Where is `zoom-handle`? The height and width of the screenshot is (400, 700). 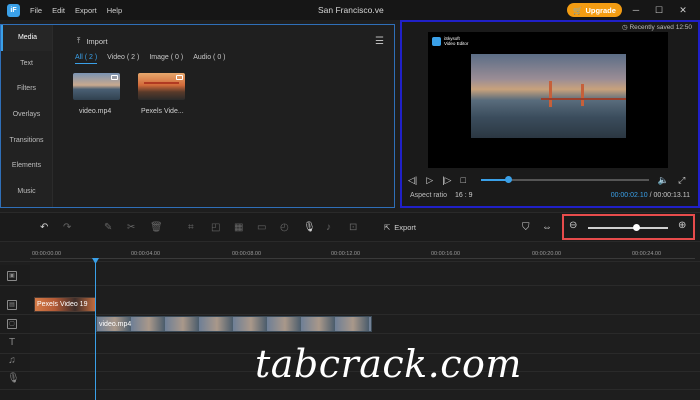 zoom-handle is located at coordinates (636, 227).